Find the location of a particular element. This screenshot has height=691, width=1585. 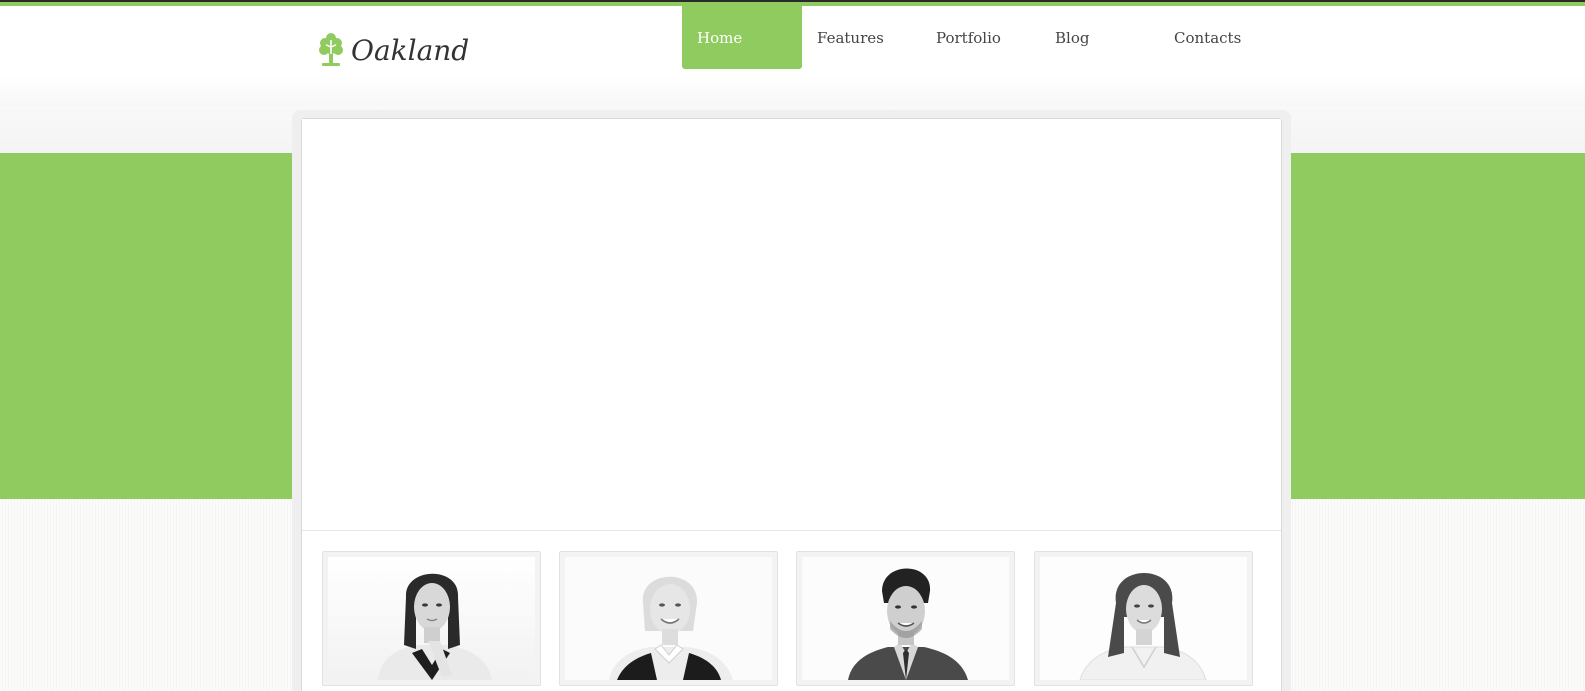

man-suit-portrait is located at coordinates (905, 618).